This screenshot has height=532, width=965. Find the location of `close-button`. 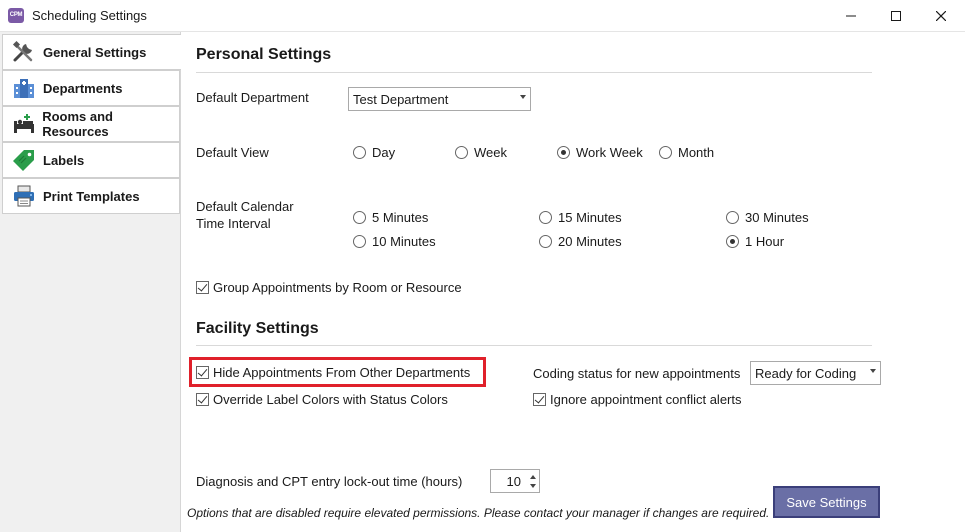

close-button is located at coordinates (941, 16).